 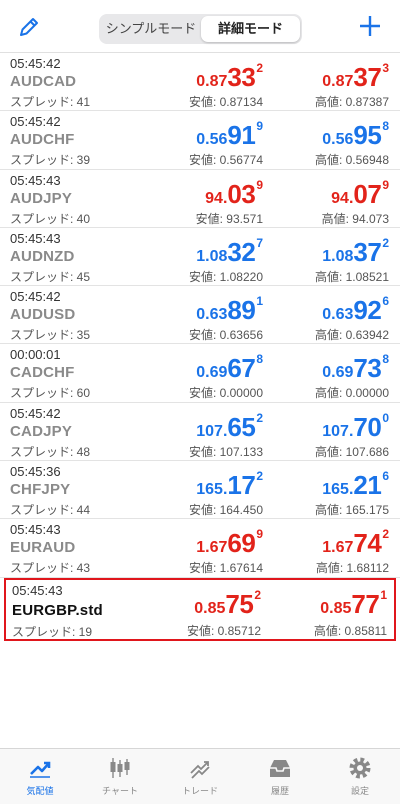 I want to click on tab-bar: 気配値 チャート トレード 履歴 設定, so click(x=200, y=776).